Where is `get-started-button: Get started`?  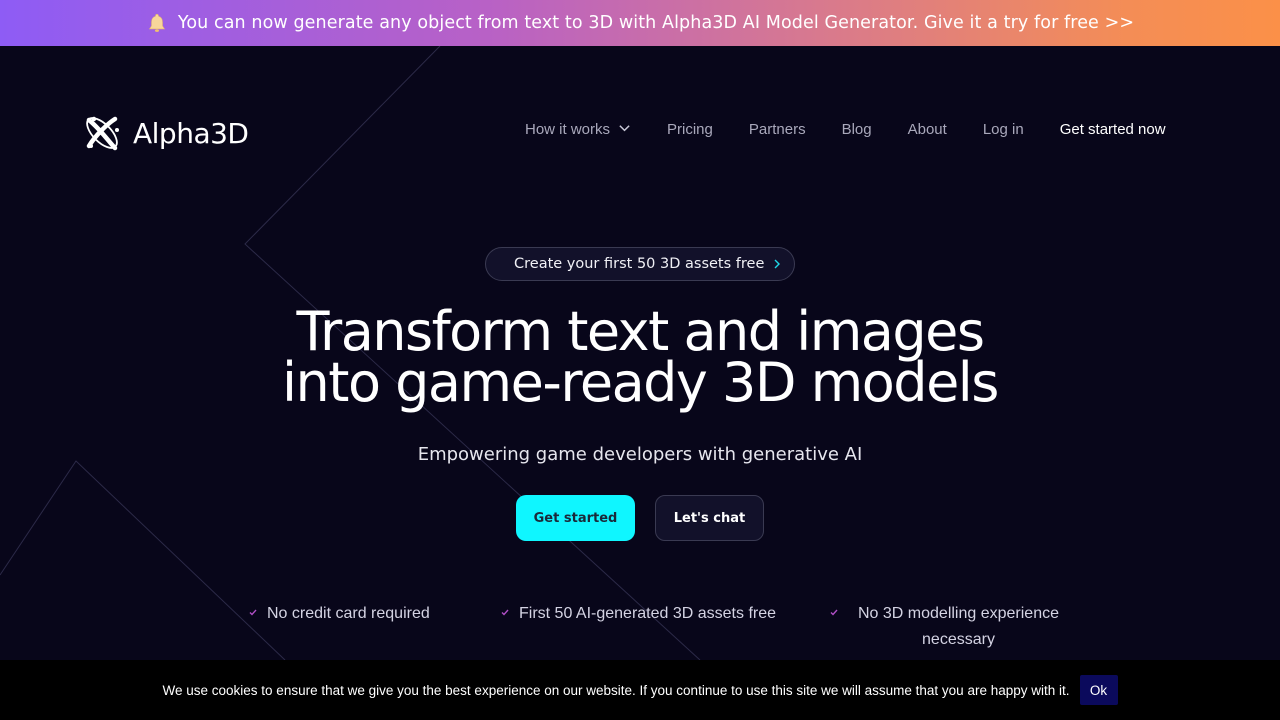
get-started-button: Get started is located at coordinates (575, 518).